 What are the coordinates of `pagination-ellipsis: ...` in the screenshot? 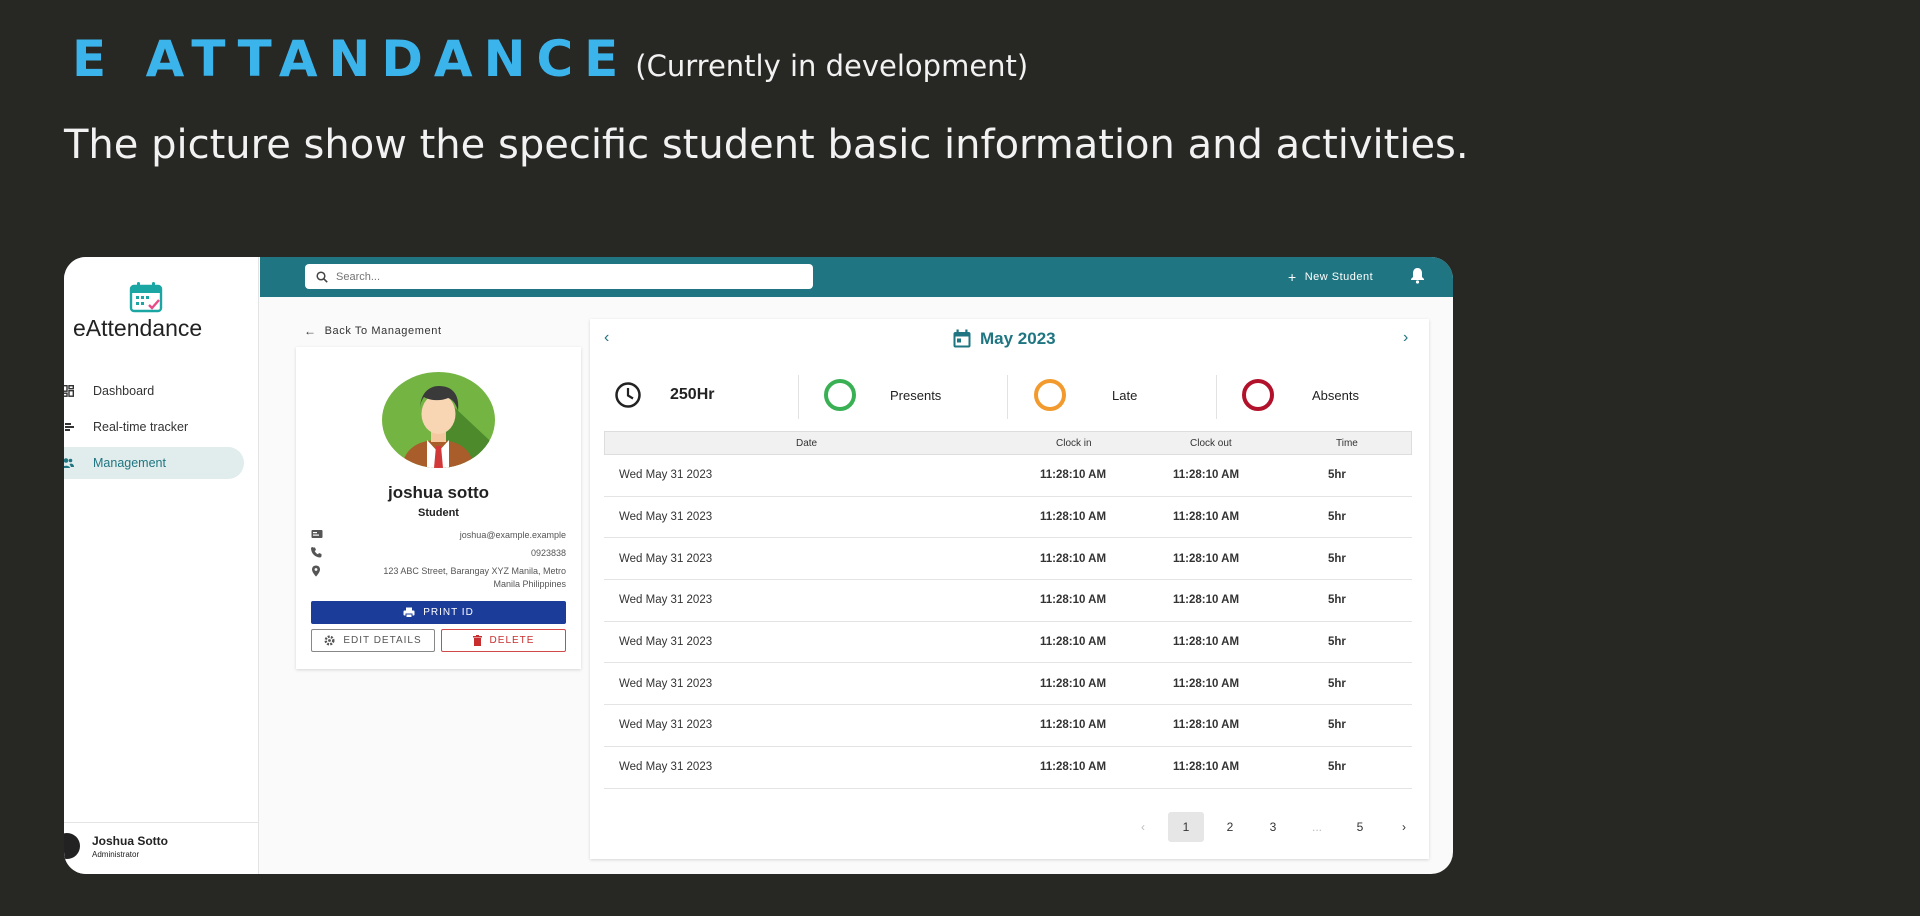 It's located at (1316, 827).